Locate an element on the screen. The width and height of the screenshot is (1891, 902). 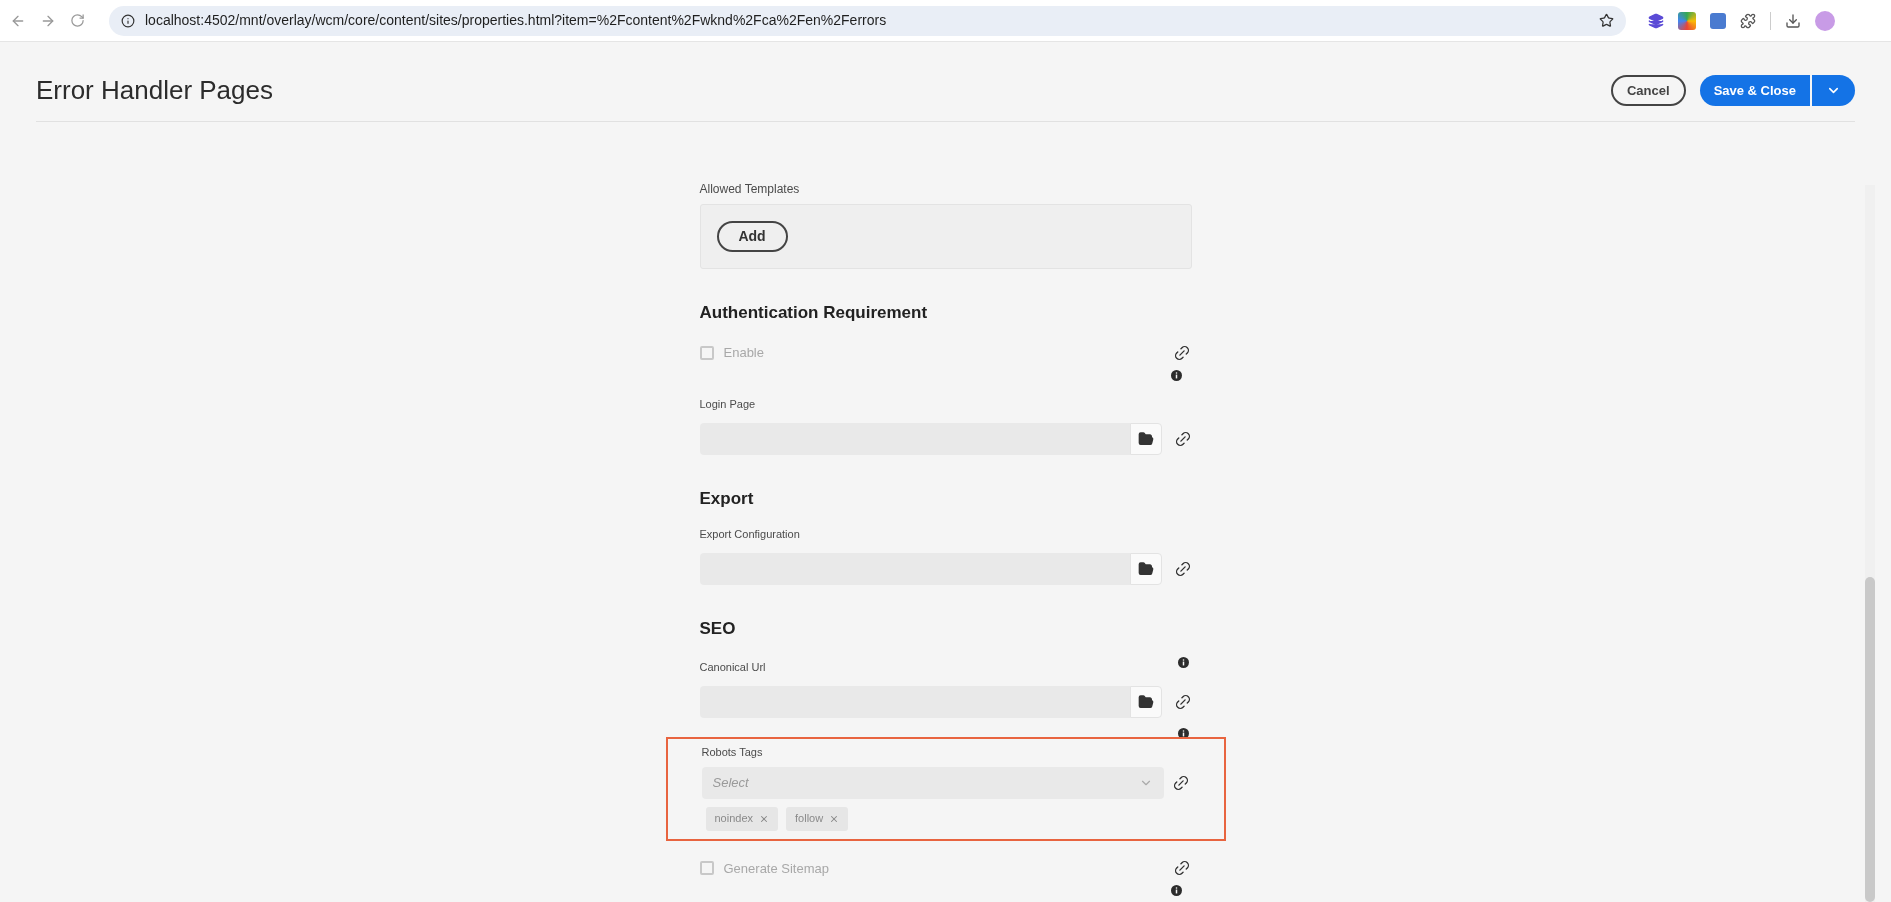
checkbox-label: Generate Sitemap is located at coordinates (776, 868).